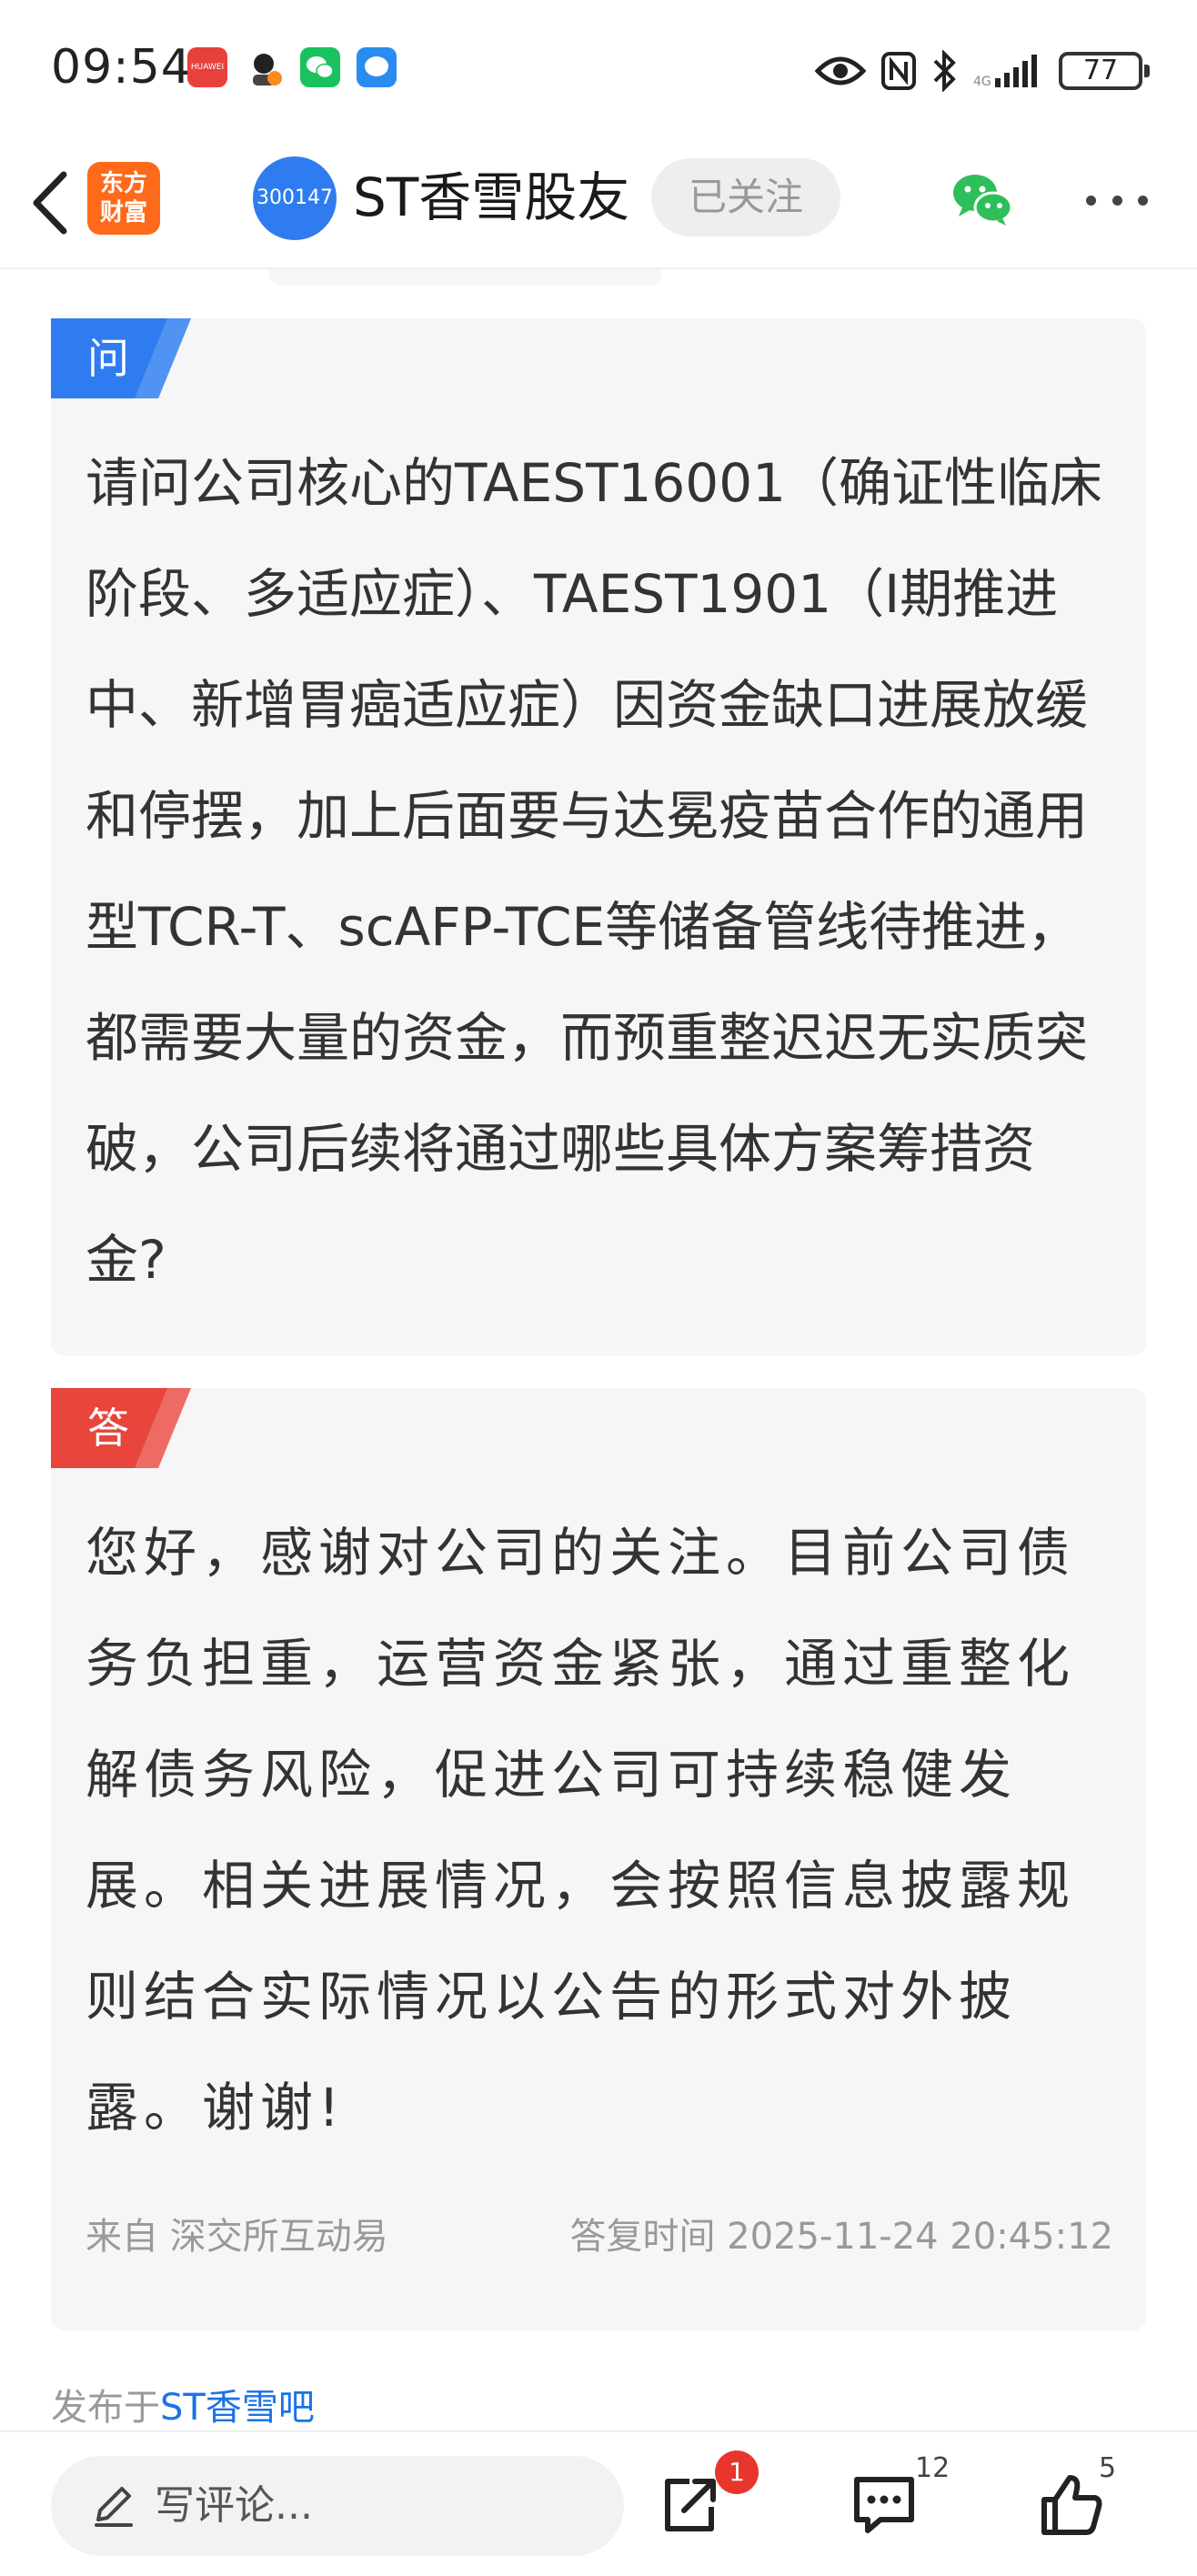  I want to click on status-bar: 09:54 HUAWEI 4G 77, so click(598, 68).